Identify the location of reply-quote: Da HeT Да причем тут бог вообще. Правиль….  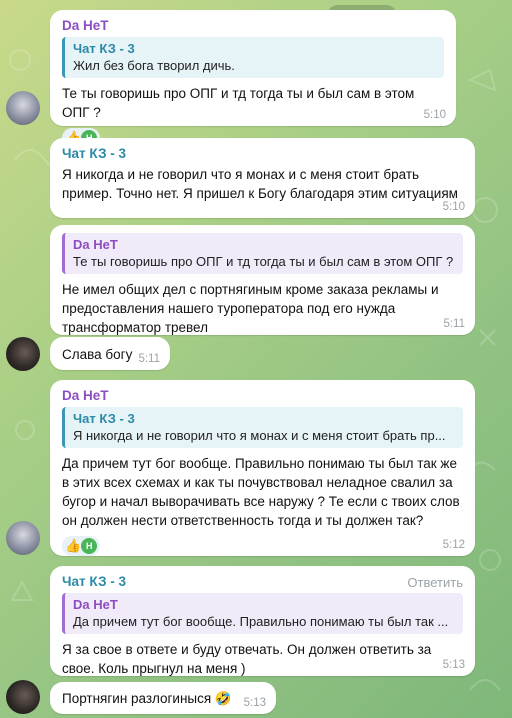
(262, 613).